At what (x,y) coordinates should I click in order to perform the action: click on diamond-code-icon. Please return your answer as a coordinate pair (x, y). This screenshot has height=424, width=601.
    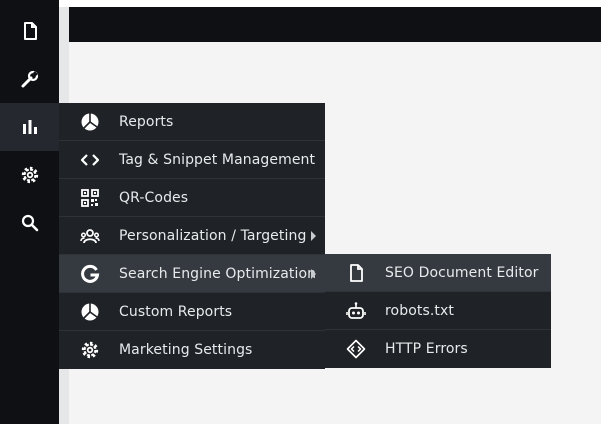
    Looking at the image, I should click on (356, 349).